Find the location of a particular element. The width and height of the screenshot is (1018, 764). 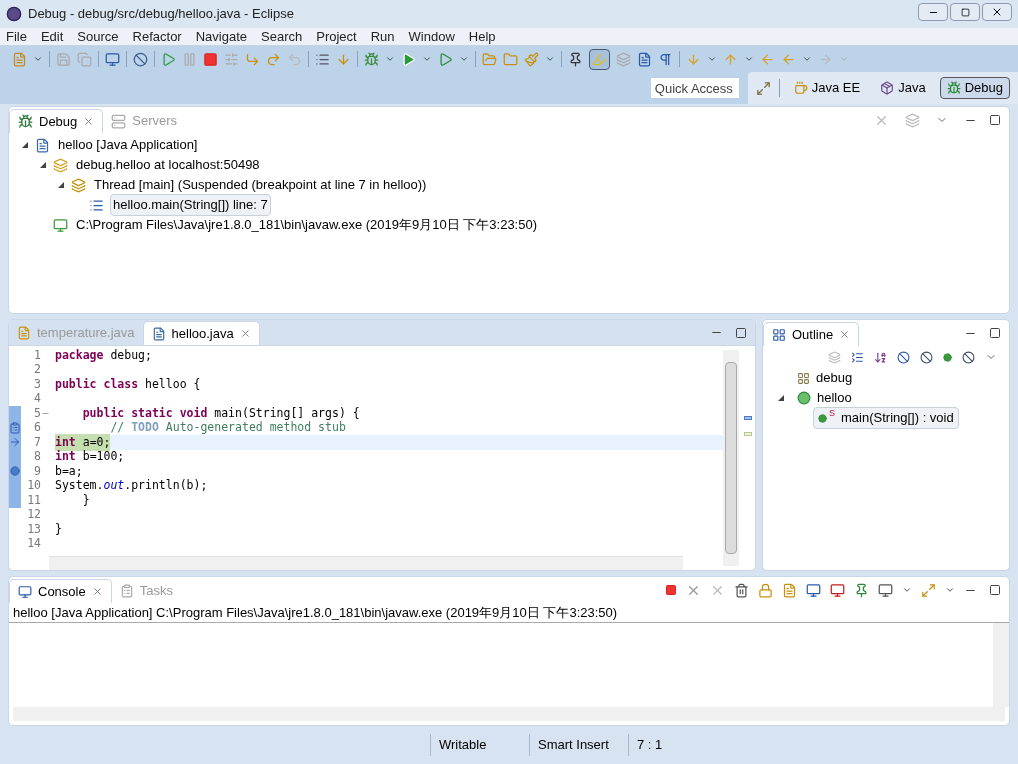

view-tab: Outline is located at coordinates (811, 334).